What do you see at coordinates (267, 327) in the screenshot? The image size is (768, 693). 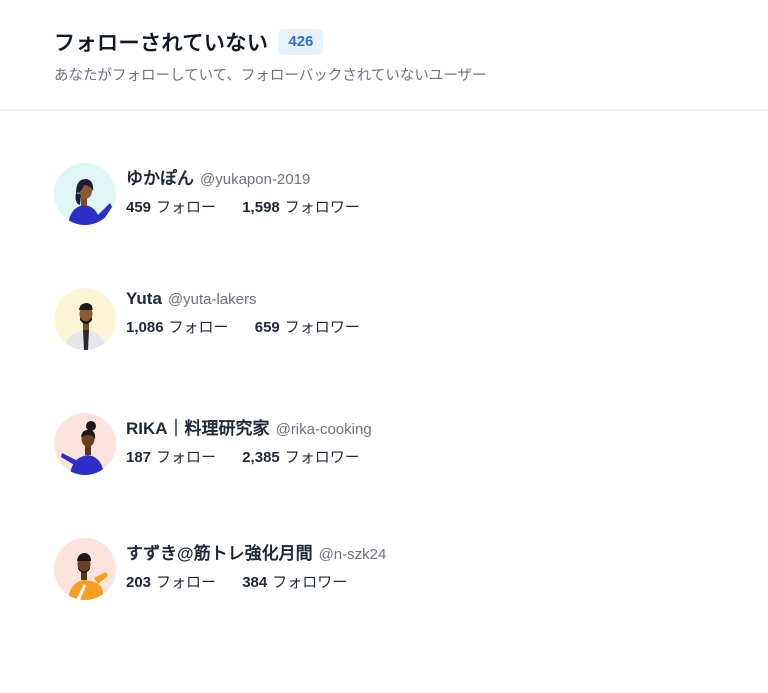 I see `followers-count: 659` at bounding box center [267, 327].